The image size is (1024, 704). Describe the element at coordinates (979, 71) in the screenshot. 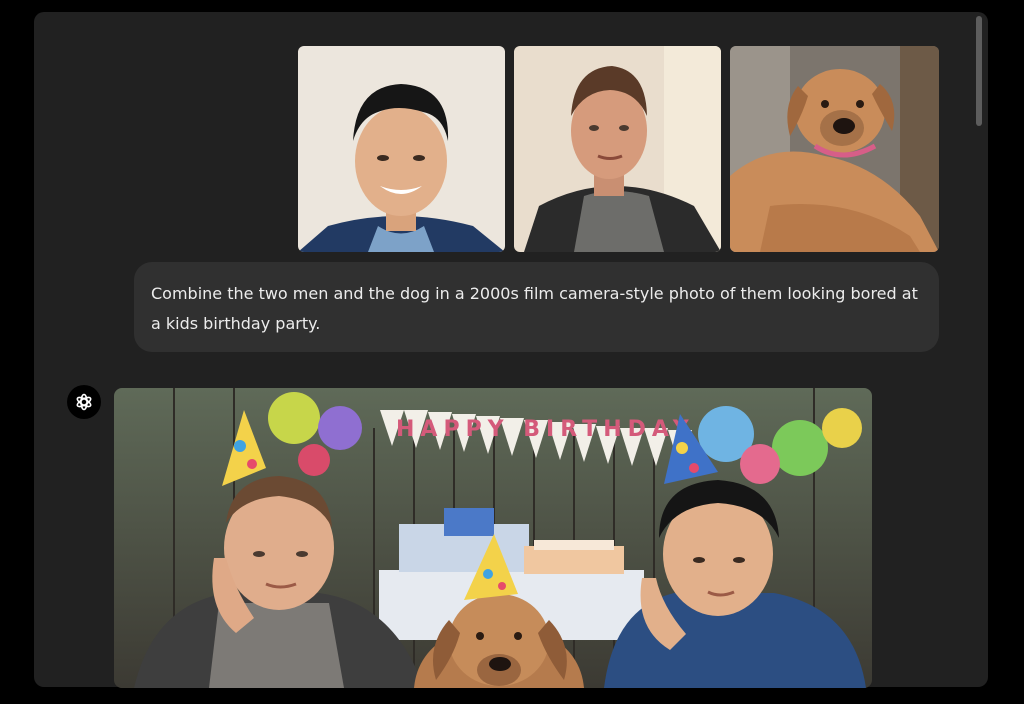

I see `scrollbar` at that location.